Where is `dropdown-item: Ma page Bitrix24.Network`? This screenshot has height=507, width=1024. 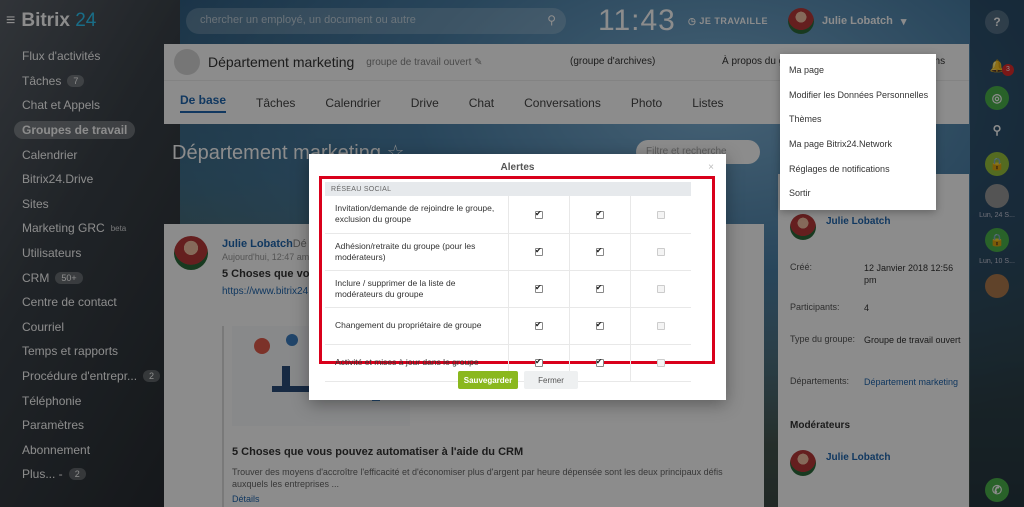 dropdown-item: Ma page Bitrix24.Network is located at coordinates (858, 144).